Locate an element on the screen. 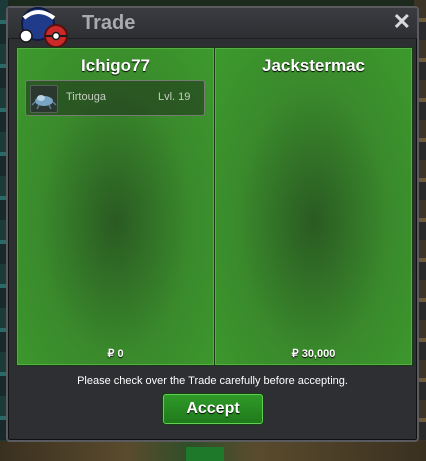  trader-name-right: Jackstermac is located at coordinates (313, 65).